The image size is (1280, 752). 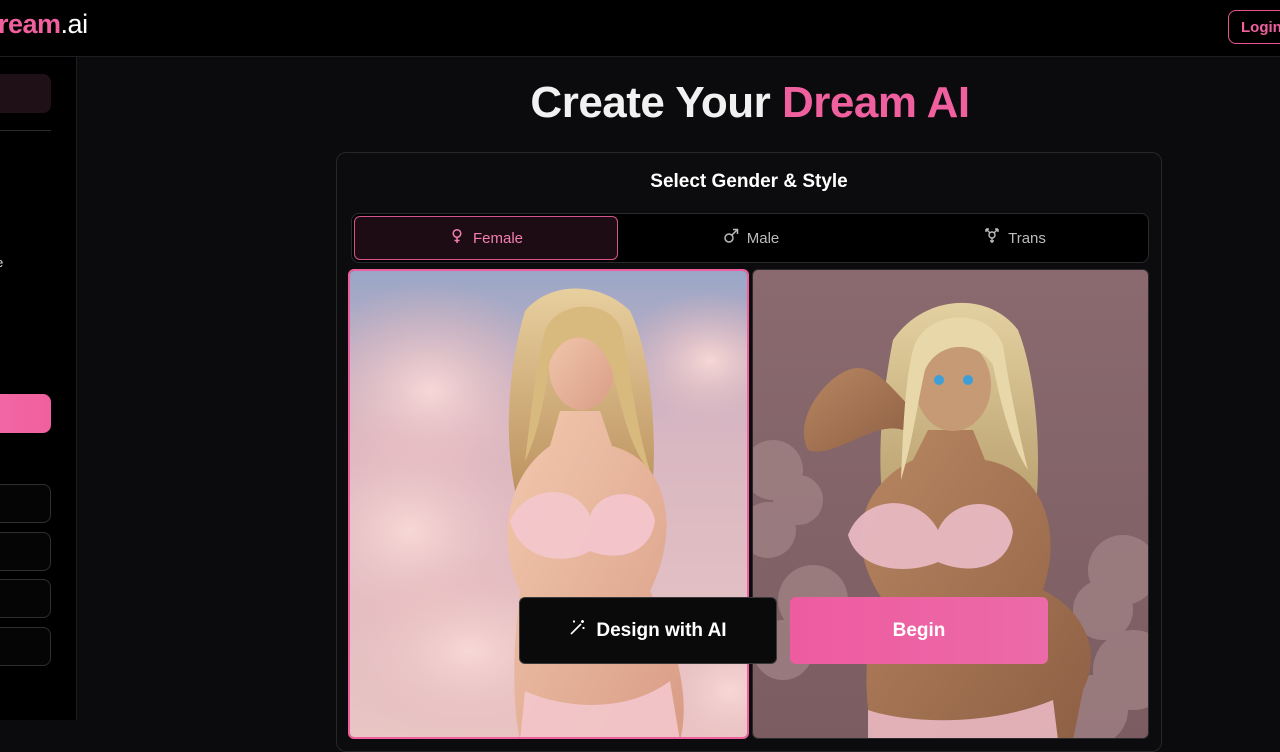 I want to click on page-title: Create Your Dream AI, so click(x=640, y=103).